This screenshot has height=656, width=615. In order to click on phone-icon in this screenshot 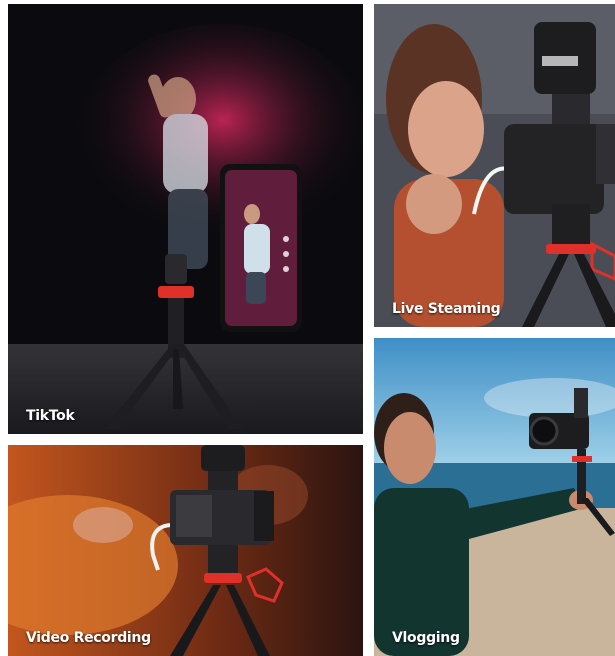, I will do `click(261, 248)`.